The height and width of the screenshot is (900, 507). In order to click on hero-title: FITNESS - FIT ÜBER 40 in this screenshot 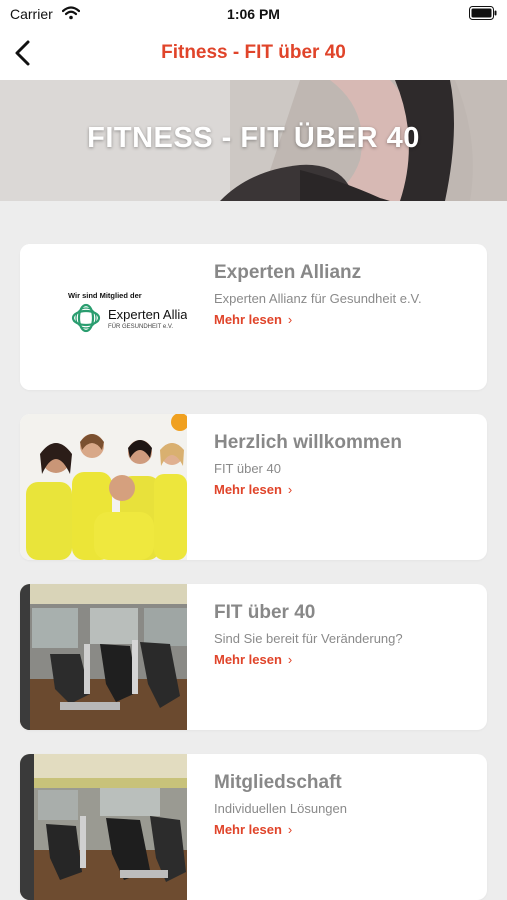, I will do `click(253, 138)`.